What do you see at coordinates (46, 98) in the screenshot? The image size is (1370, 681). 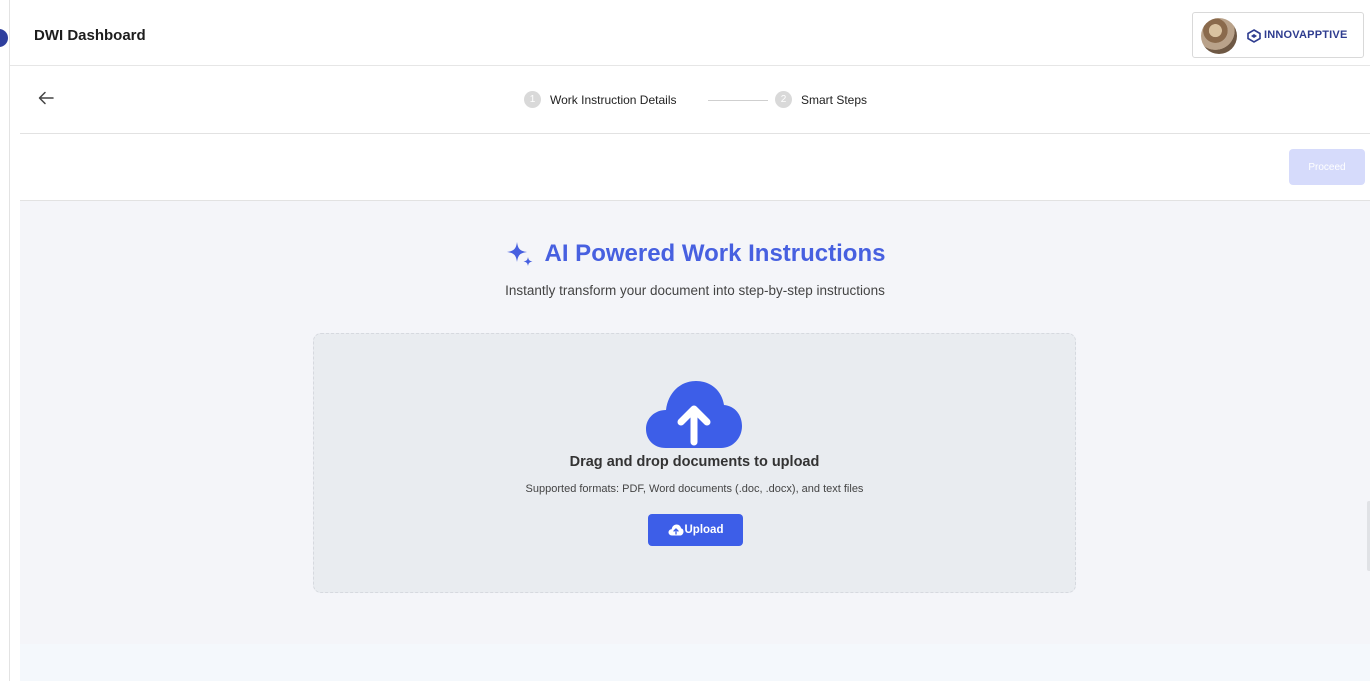 I see `back-arrow-icon` at bounding box center [46, 98].